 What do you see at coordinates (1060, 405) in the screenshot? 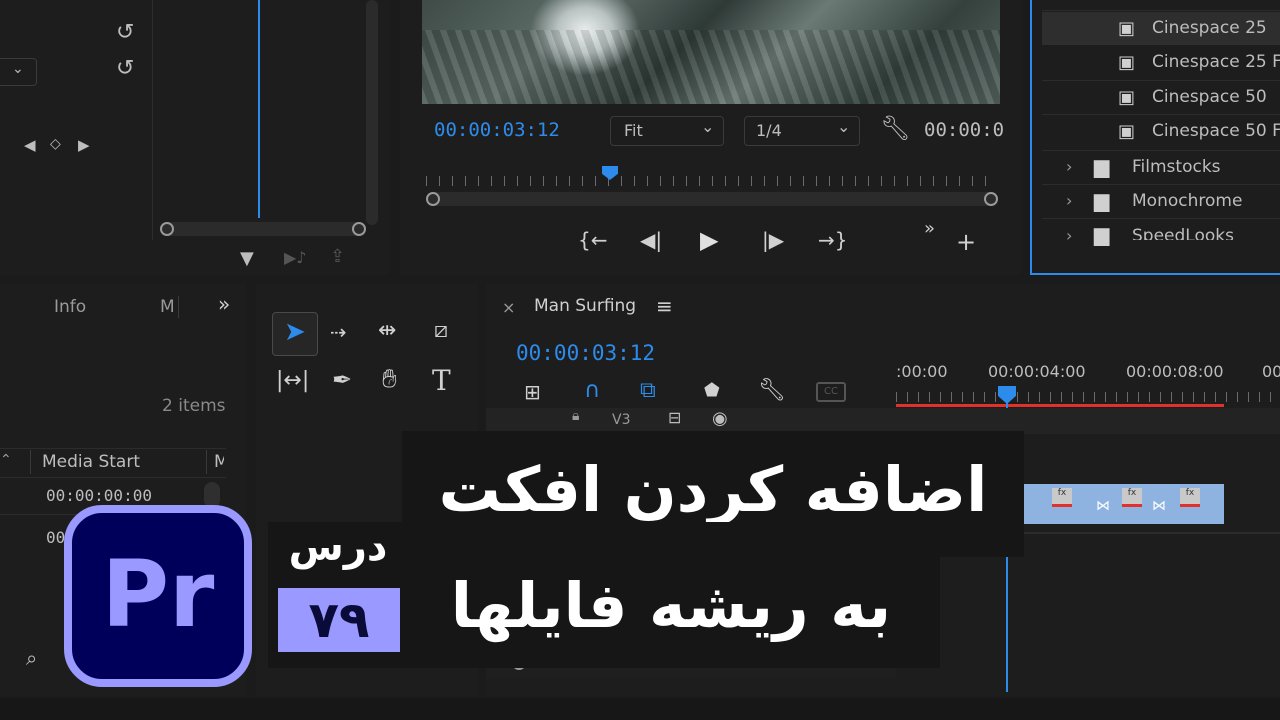
I see `render-bar` at bounding box center [1060, 405].